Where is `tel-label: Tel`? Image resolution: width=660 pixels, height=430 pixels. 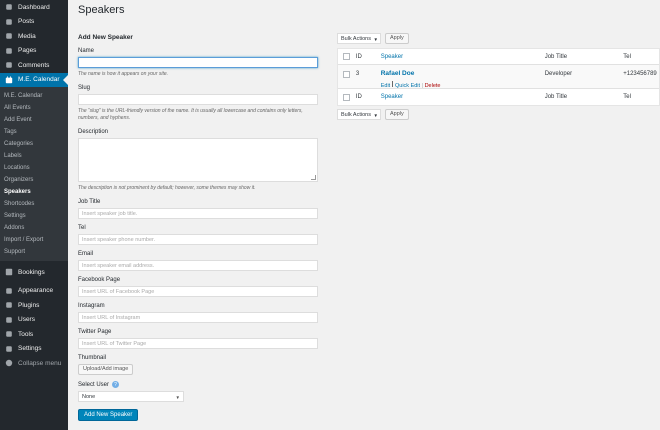
tel-label: Tel is located at coordinates (82, 228).